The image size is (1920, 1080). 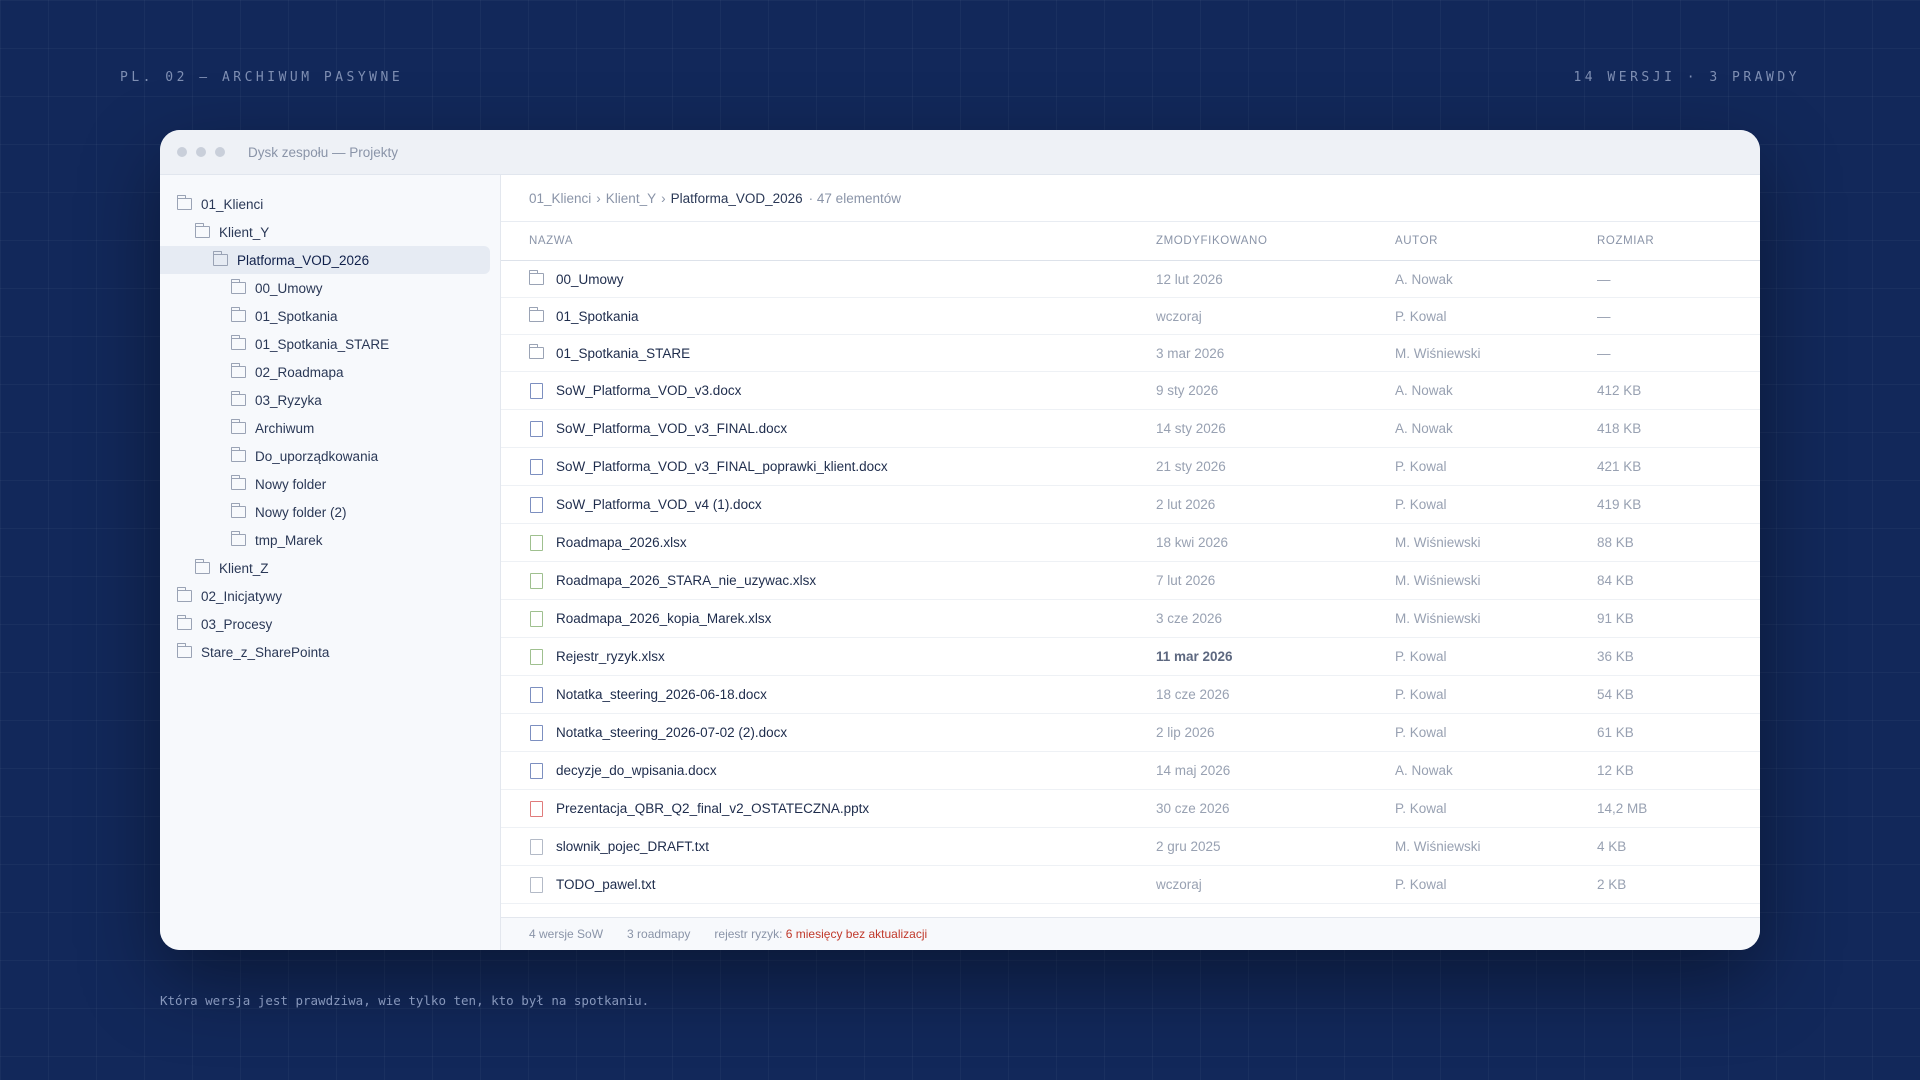 What do you see at coordinates (560, 198) in the screenshot?
I see `breadcrumb-item: 01_Klienci` at bounding box center [560, 198].